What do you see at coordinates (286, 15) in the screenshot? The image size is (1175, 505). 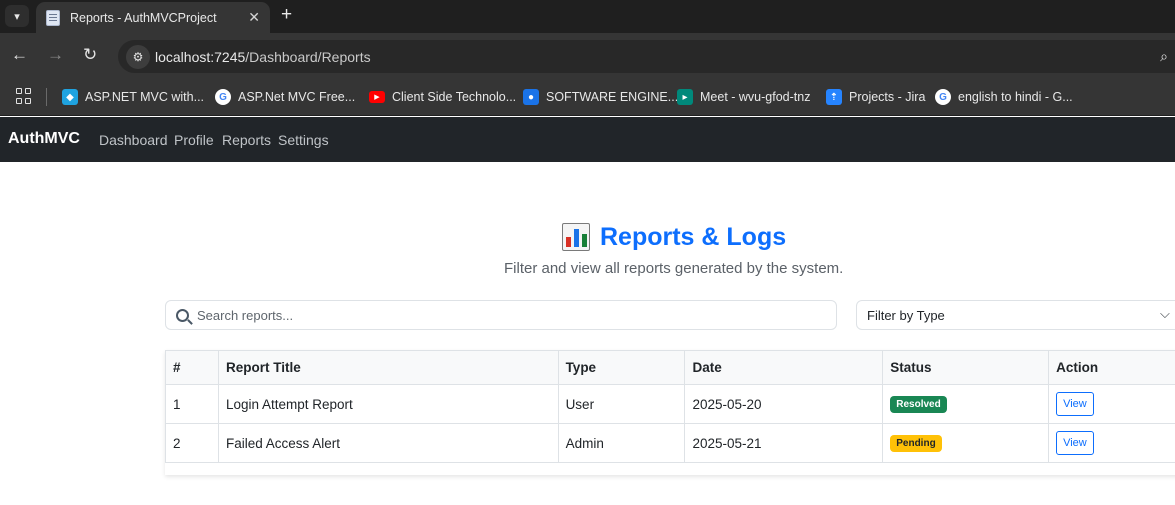 I see `new-tab-button: +` at bounding box center [286, 15].